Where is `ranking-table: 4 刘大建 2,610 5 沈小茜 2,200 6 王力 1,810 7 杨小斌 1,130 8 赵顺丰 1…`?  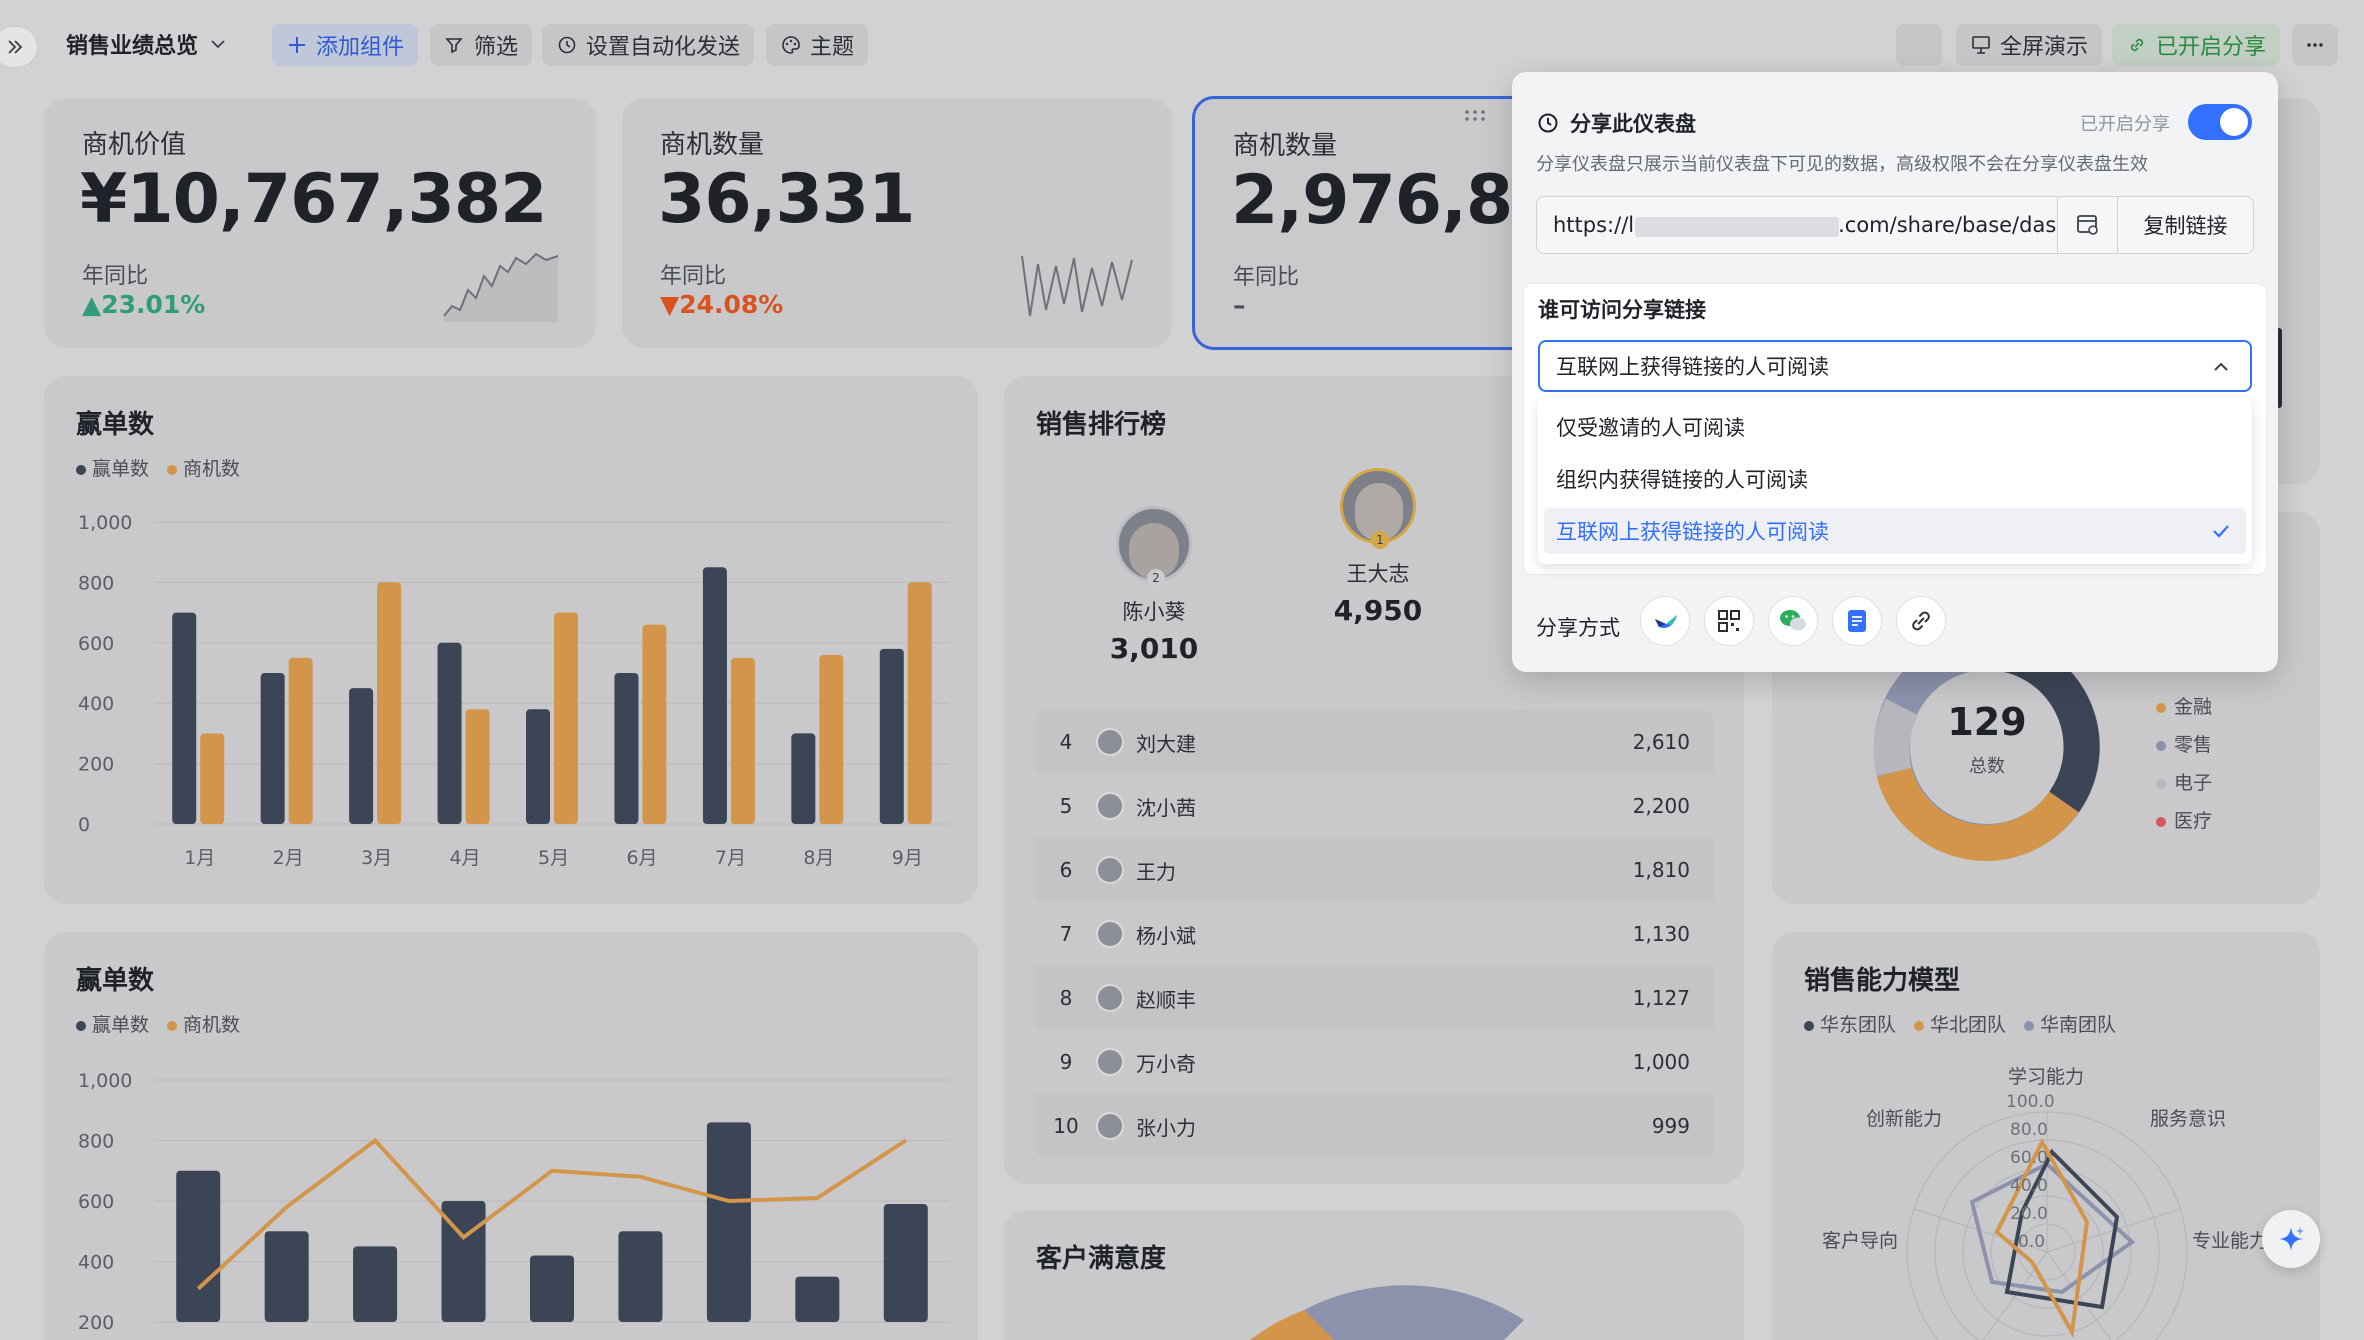 ranking-table: 4 刘大建 2,610 5 沈小茜 2,200 6 王力 1,810 7 杨小斌 1,130 8 赵顺丰 1… is located at coordinates (1375, 934).